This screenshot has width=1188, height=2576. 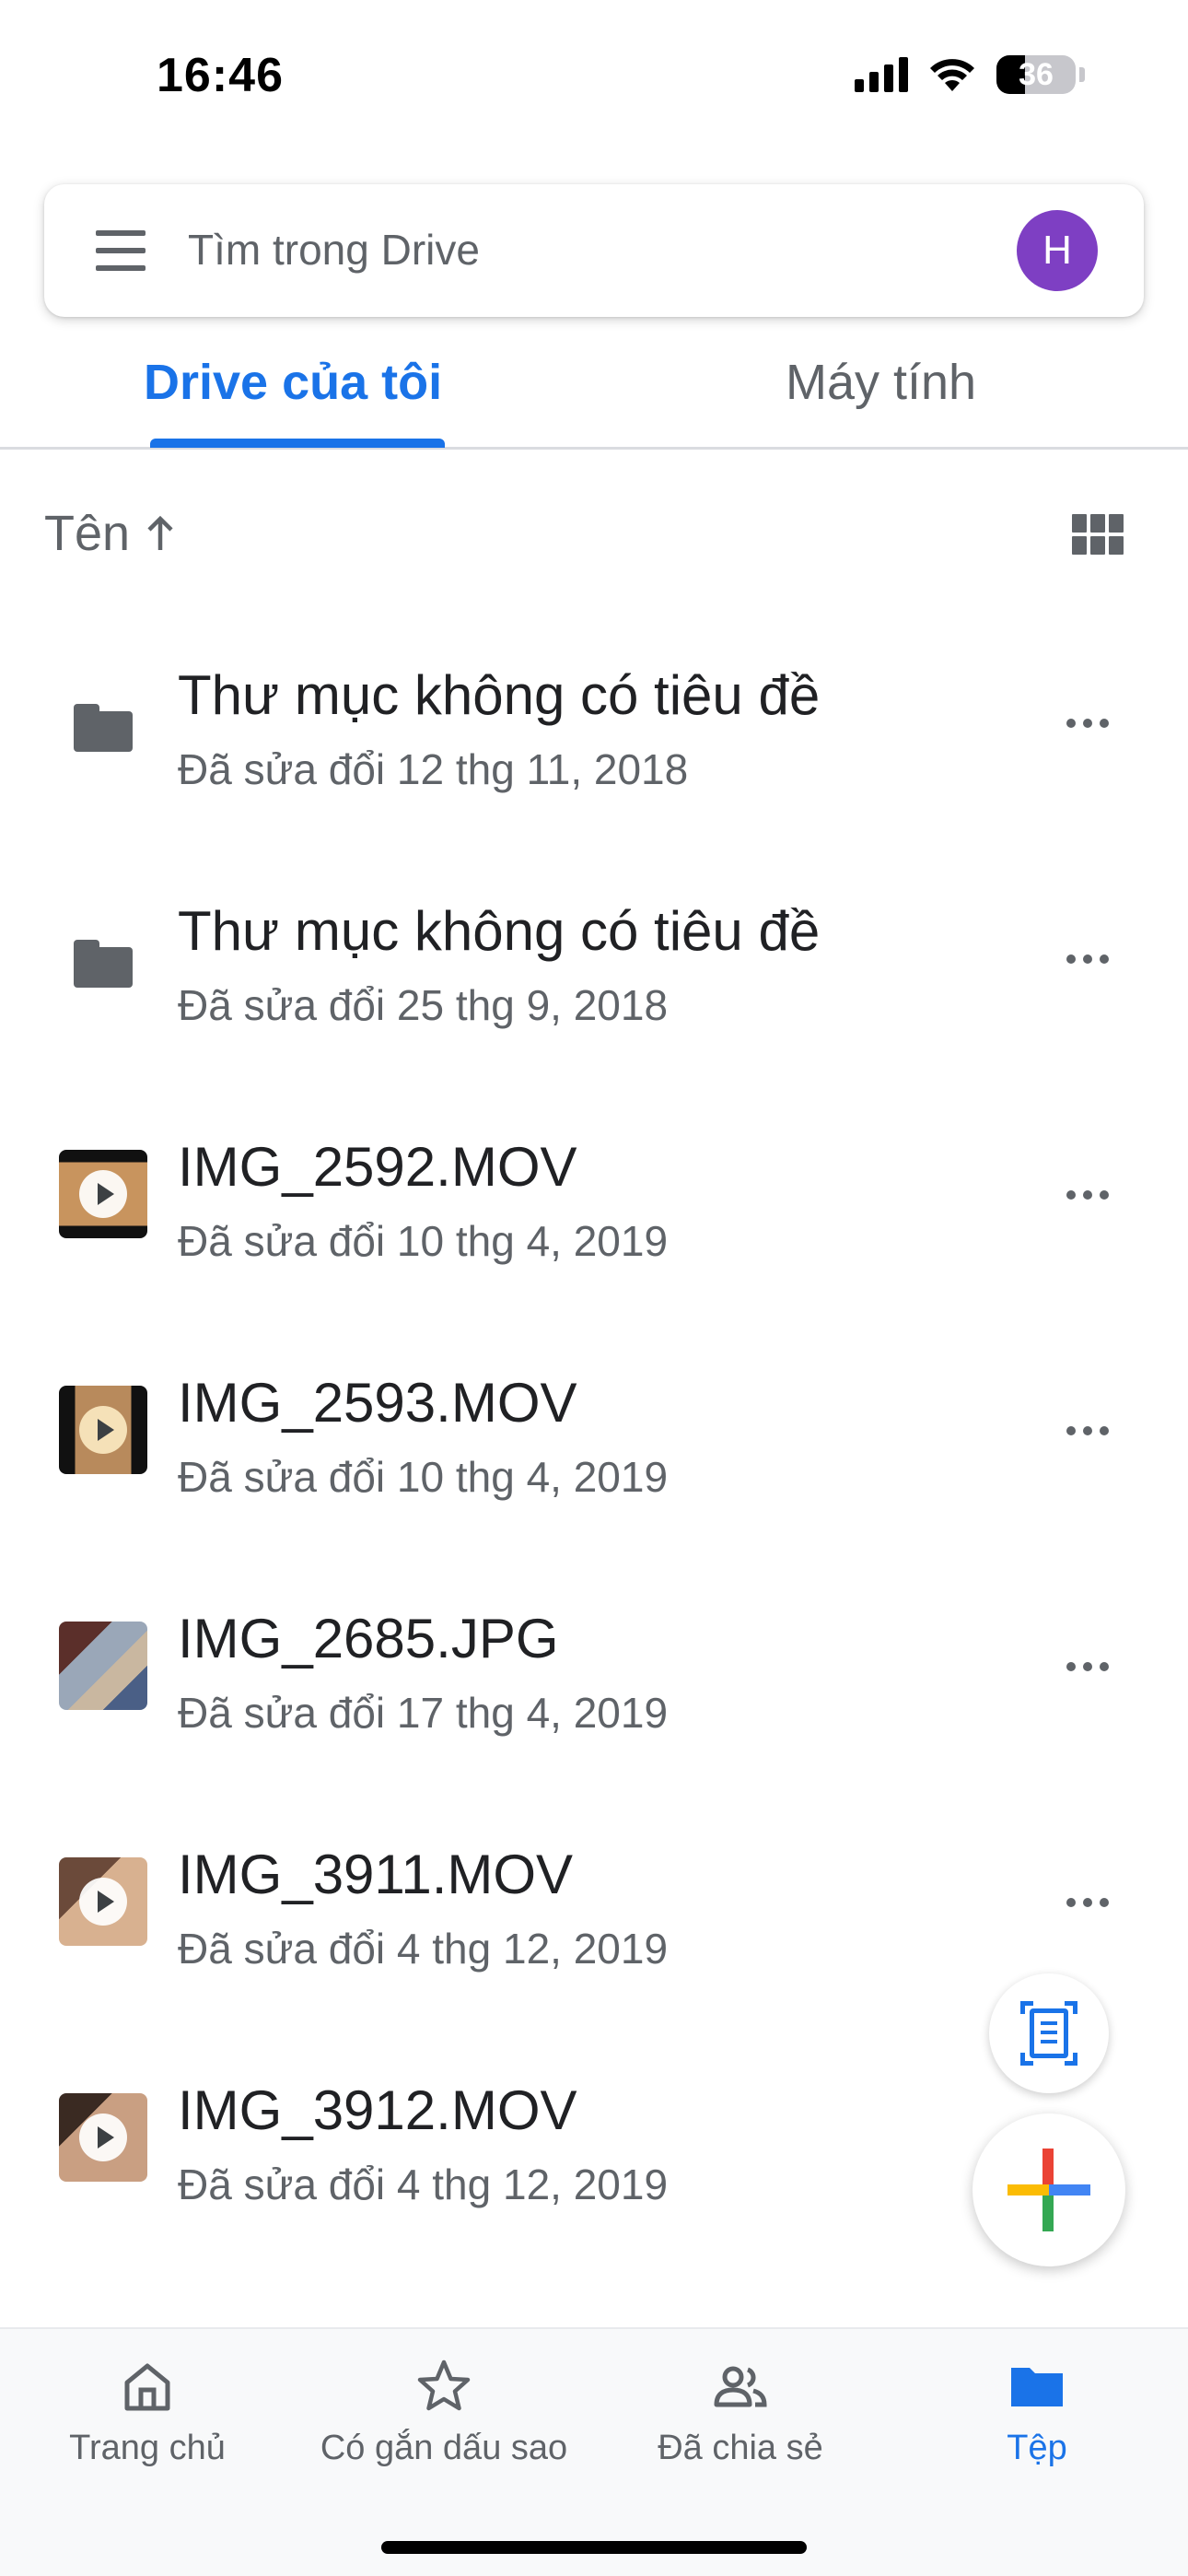 What do you see at coordinates (369, 1638) in the screenshot?
I see `file-name: IMG_2685.JPG` at bounding box center [369, 1638].